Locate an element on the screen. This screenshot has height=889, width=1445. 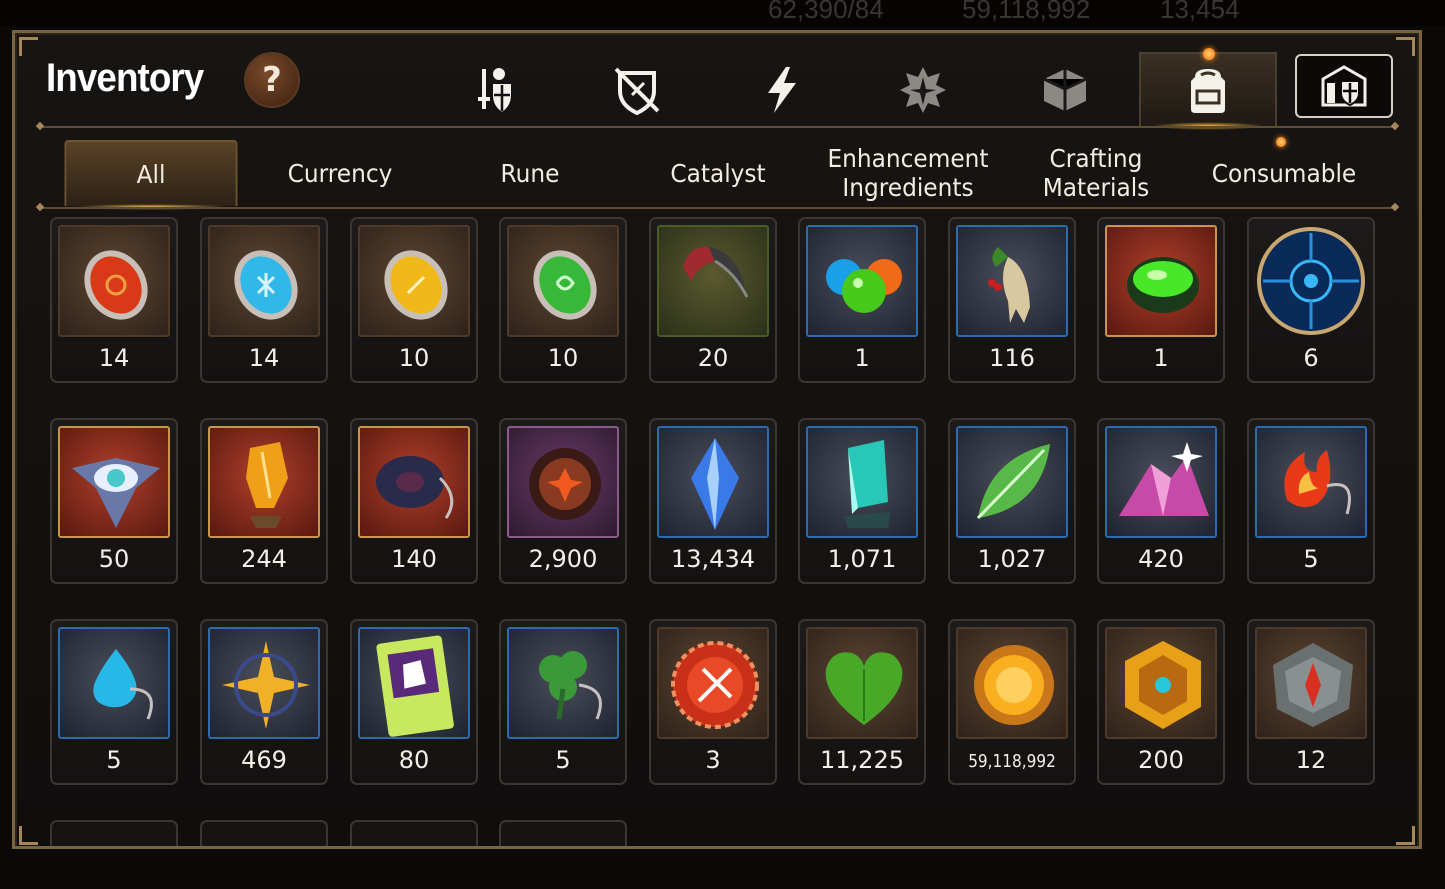
inventory-item-eye-emblem: 50 is located at coordinates (114, 501).